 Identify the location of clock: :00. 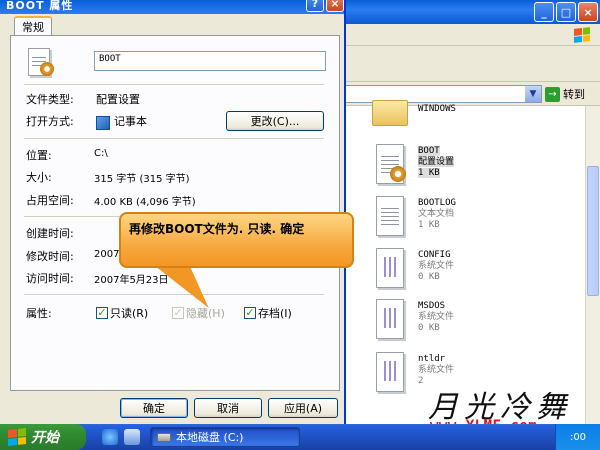
(578, 437).